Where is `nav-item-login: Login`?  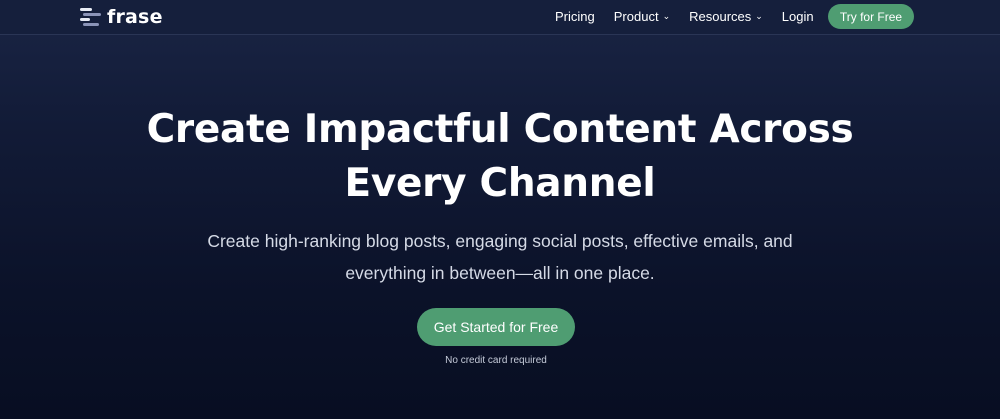
nav-item-login: Login is located at coordinates (798, 16).